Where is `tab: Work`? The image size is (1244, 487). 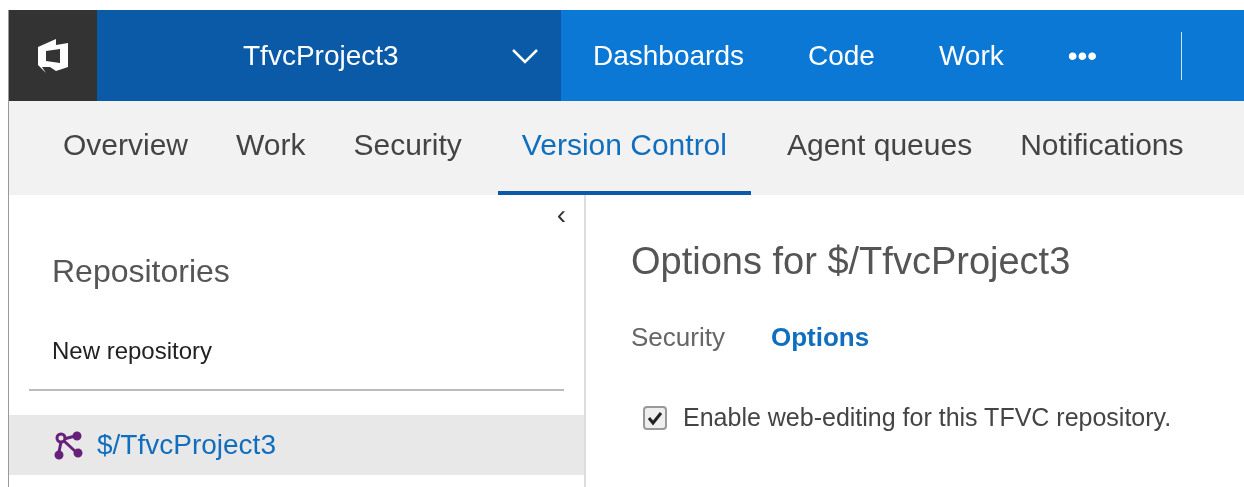 tab: Work is located at coordinates (271, 153).